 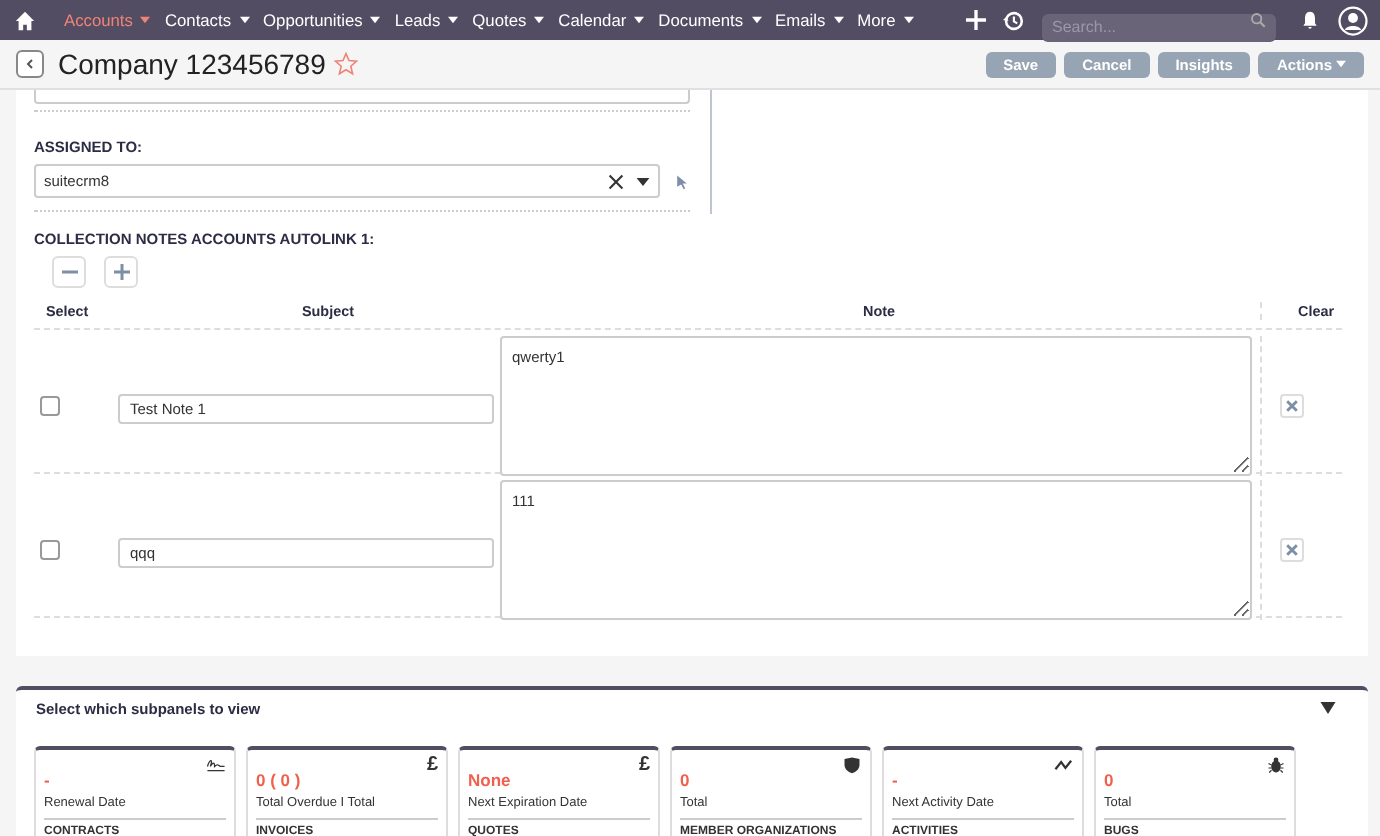 I want to click on cursor-icon, so click(x=682, y=181).